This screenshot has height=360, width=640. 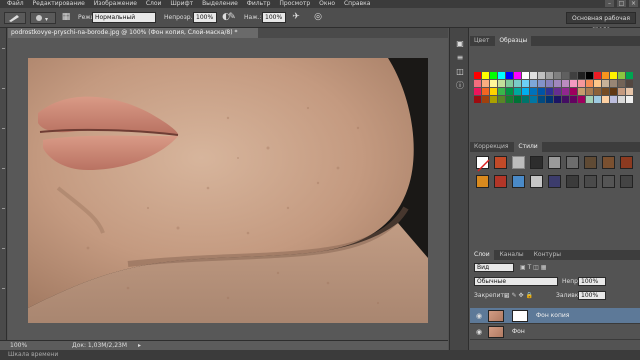 What do you see at coordinates (460, 44) in the screenshot?
I see `history-icon: ▣` at bounding box center [460, 44].